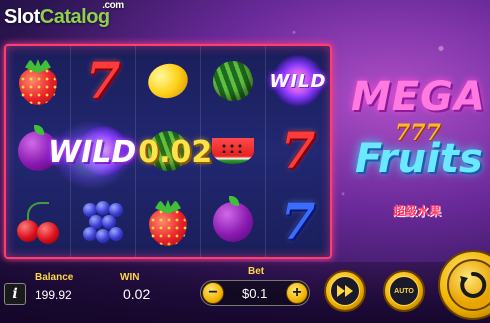 This screenshot has height=323, width=490. What do you see at coordinates (137, 294) in the screenshot?
I see `win-value: 0.02` at bounding box center [137, 294].